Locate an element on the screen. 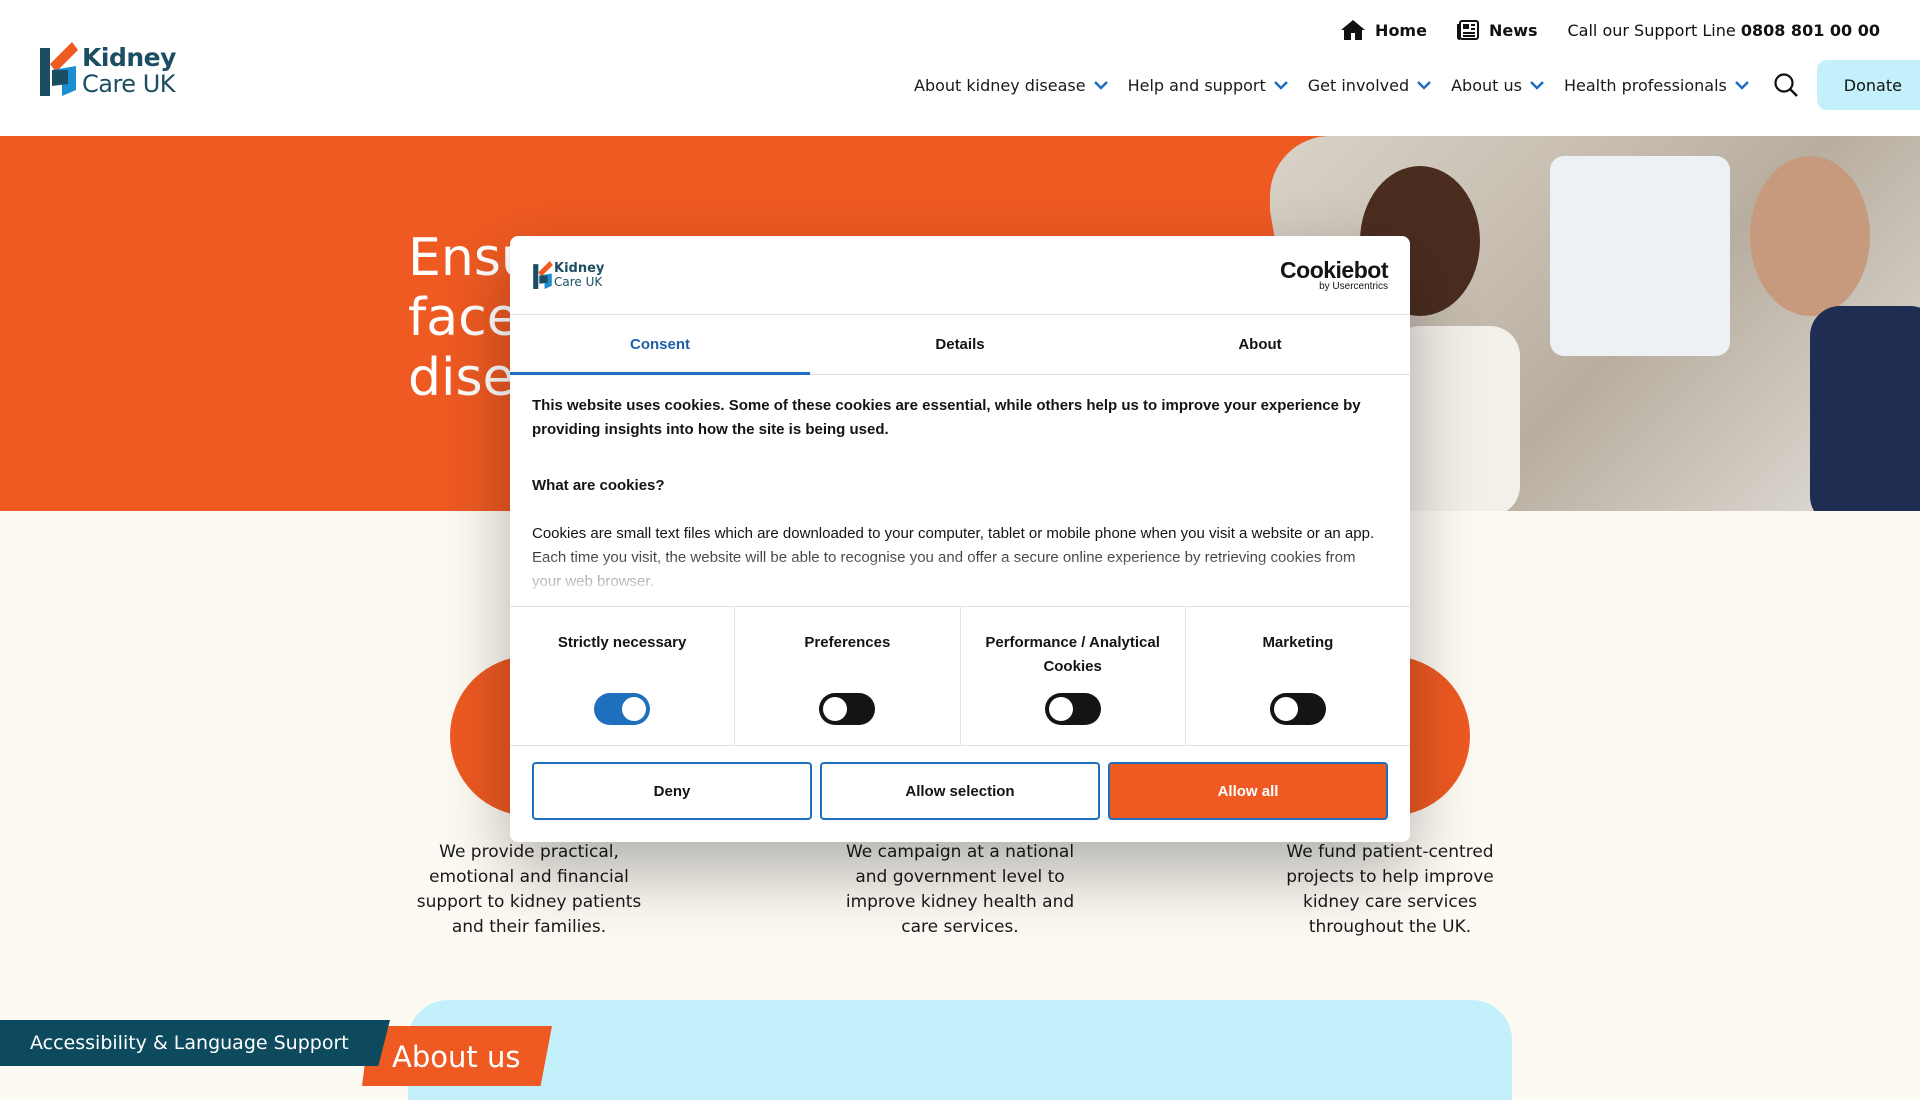 The image size is (1920, 1100). dialog-tabs: Consent Details About is located at coordinates (960, 344).